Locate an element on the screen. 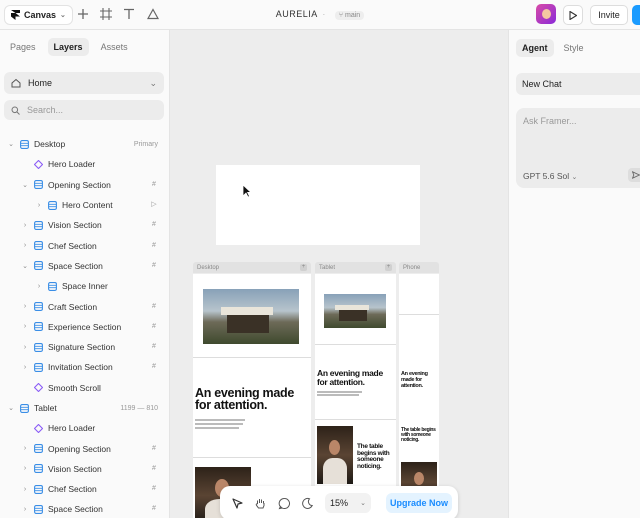 The width and height of the screenshot is (640, 518). zoom-select: 15% ⌄ is located at coordinates (348, 503).